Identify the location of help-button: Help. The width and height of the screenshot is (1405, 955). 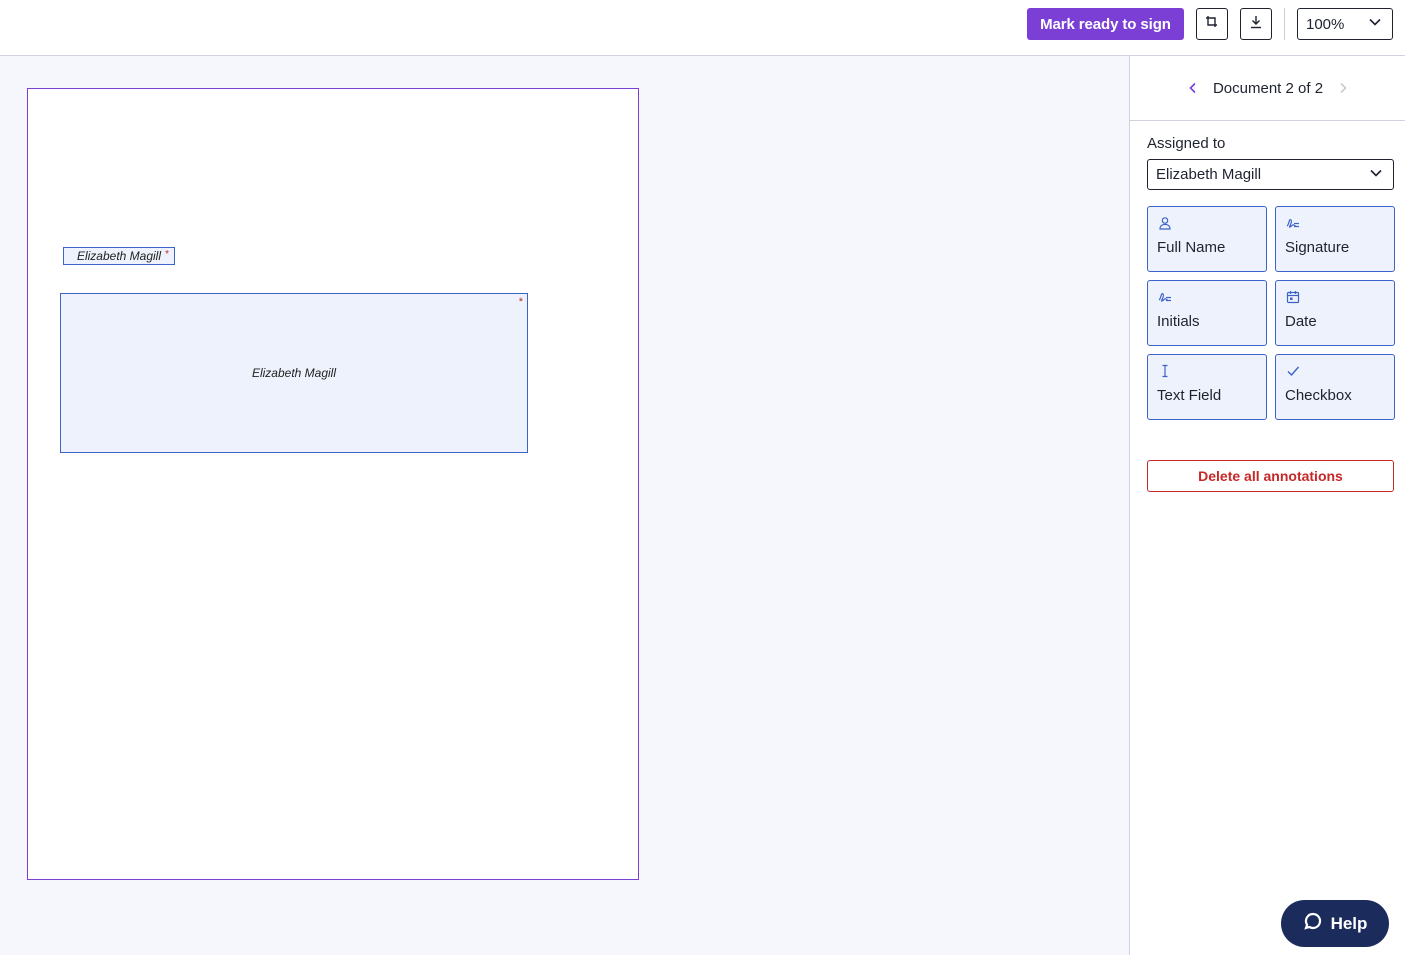
(1335, 923).